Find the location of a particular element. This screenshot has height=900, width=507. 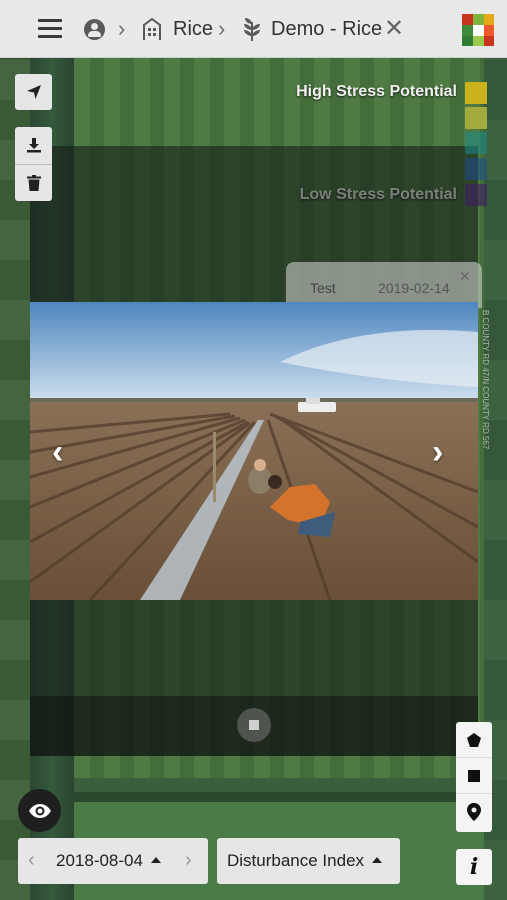

top-bar: › Rice › Demo - Rice ✕ is located at coordinates (253, 29).